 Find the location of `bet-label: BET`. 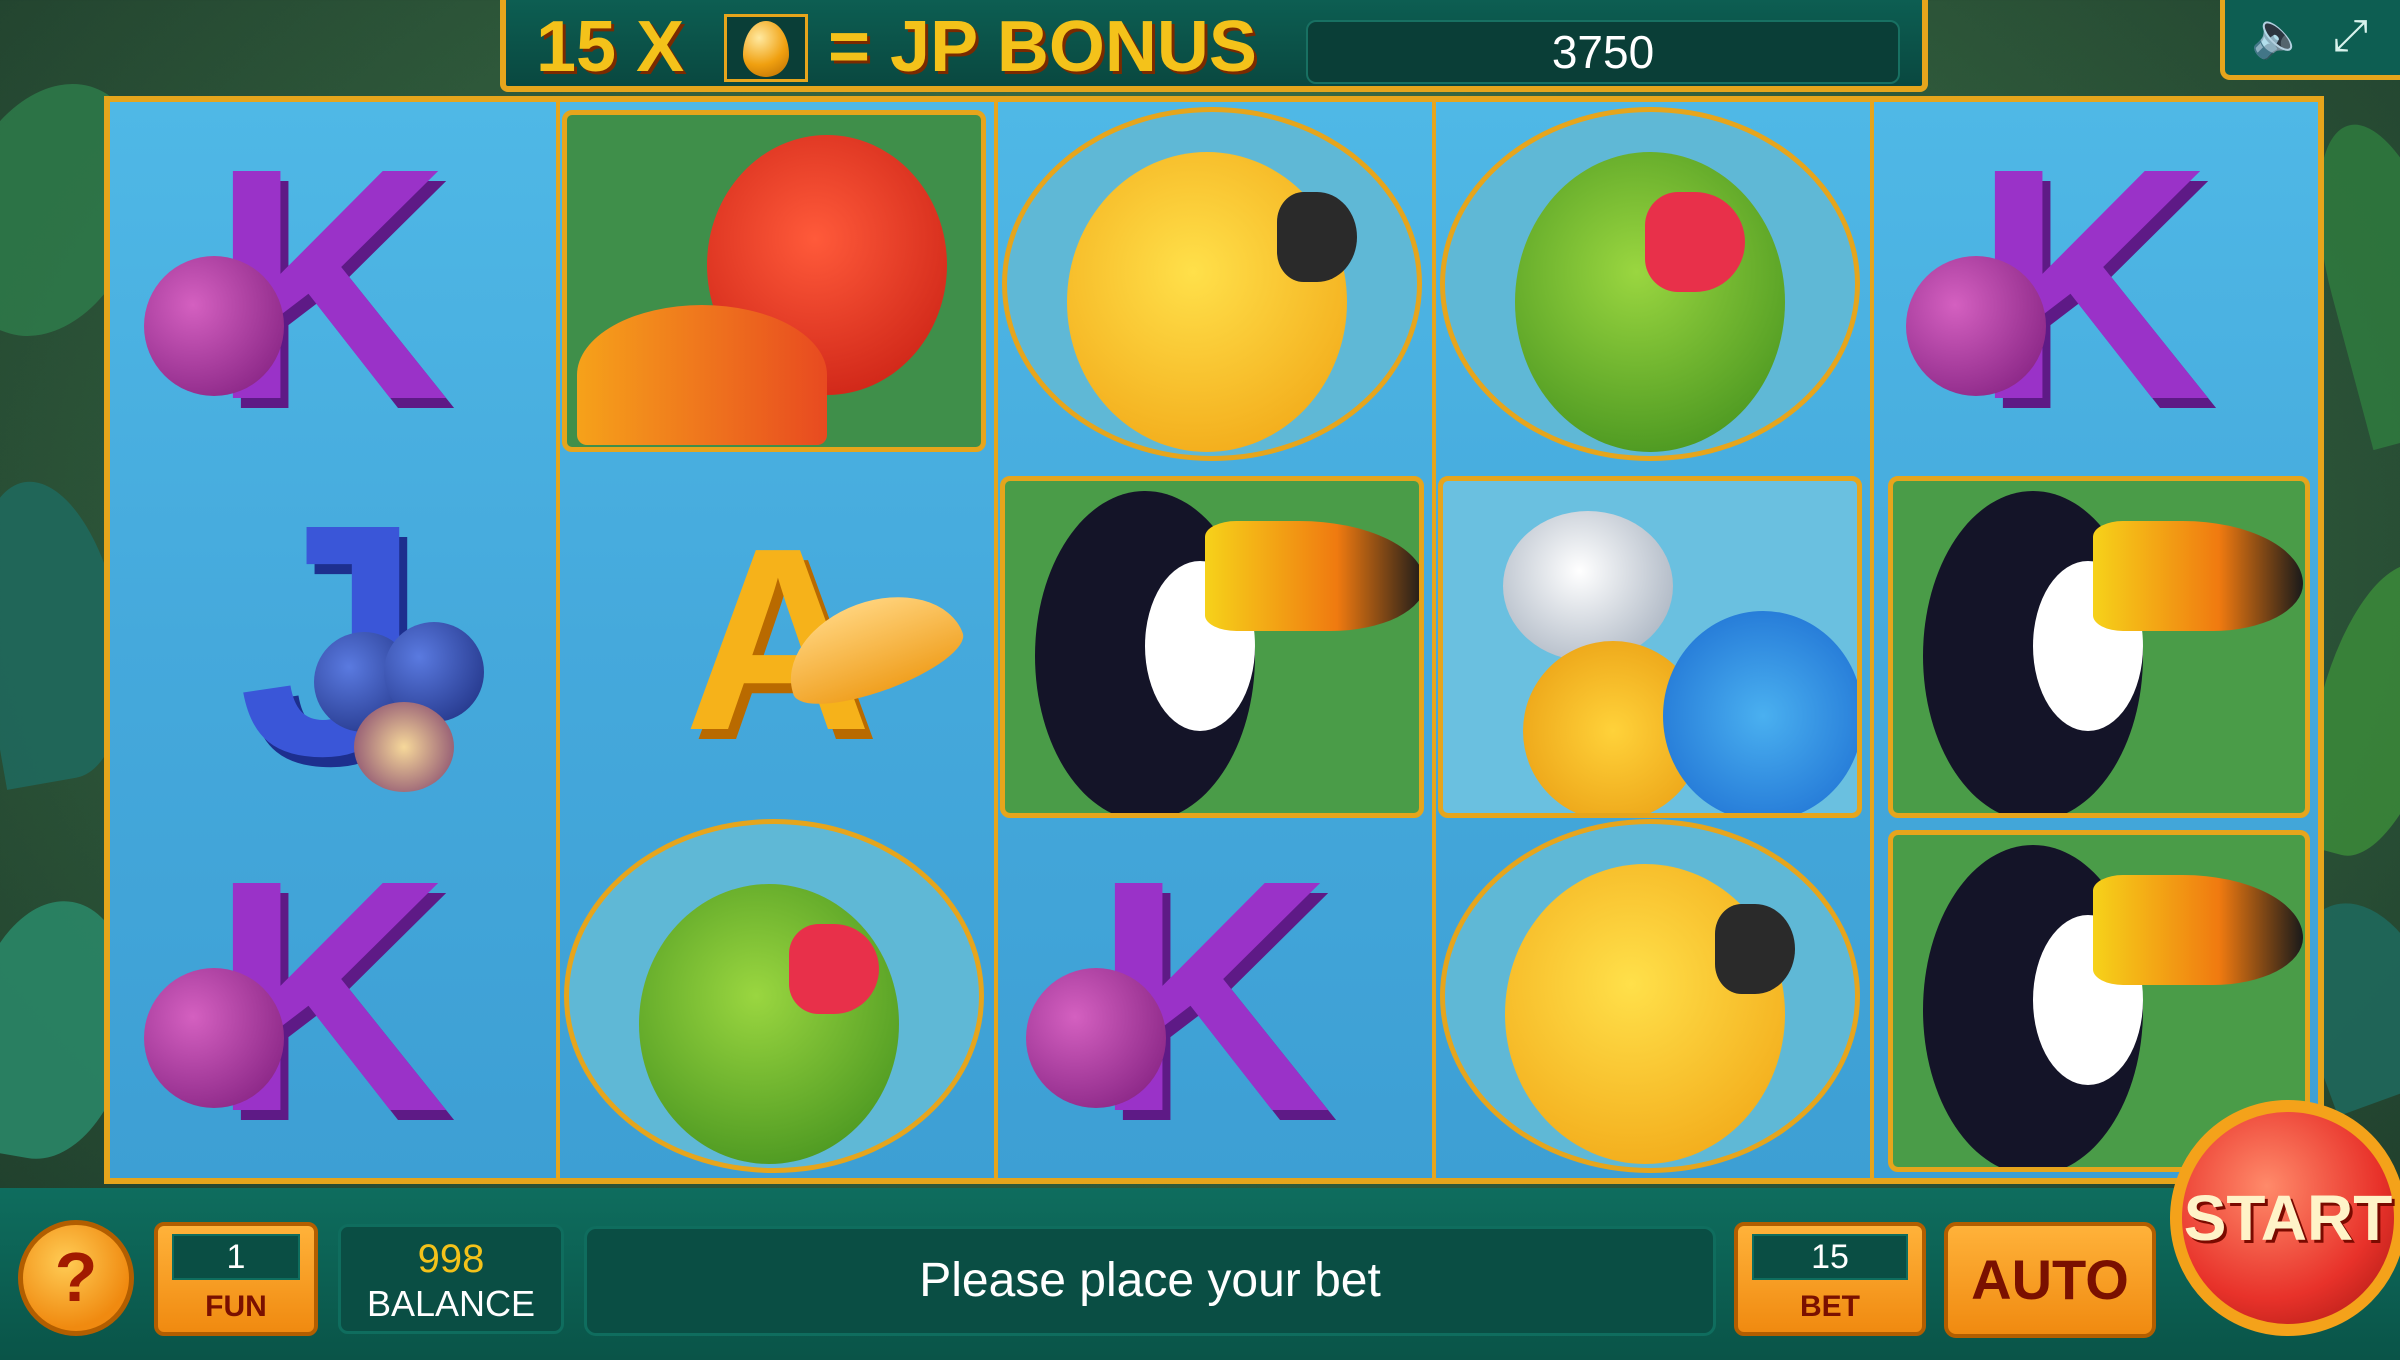

bet-label: BET is located at coordinates (1830, 1306).